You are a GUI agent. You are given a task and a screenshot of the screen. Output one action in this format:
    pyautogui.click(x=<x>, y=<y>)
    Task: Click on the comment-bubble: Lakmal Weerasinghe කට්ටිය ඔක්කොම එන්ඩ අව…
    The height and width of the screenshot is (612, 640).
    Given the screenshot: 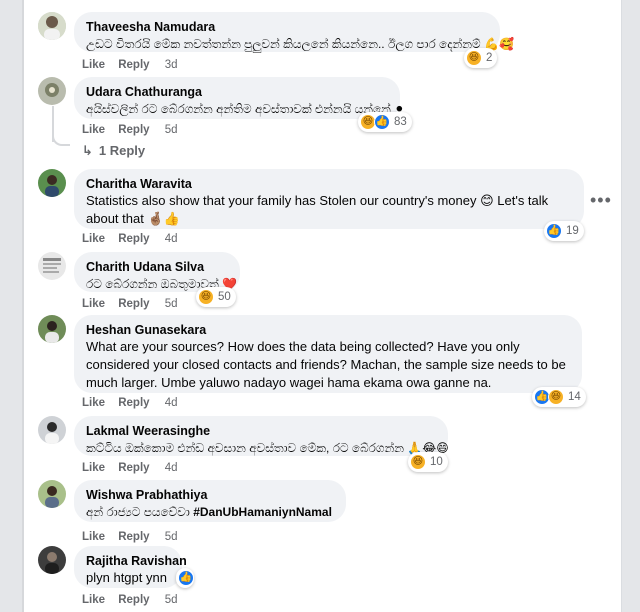 What is the action you would take?
    pyautogui.click(x=261, y=436)
    